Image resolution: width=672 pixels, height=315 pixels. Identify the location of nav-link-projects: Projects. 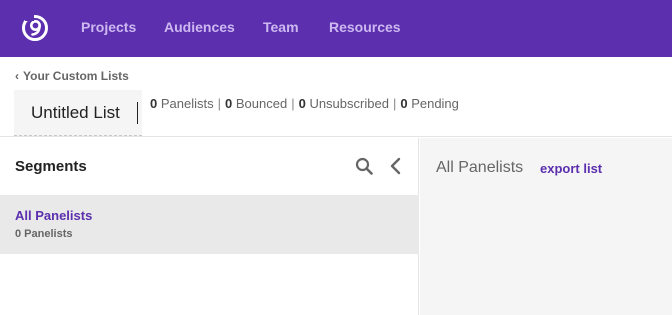
(108, 27).